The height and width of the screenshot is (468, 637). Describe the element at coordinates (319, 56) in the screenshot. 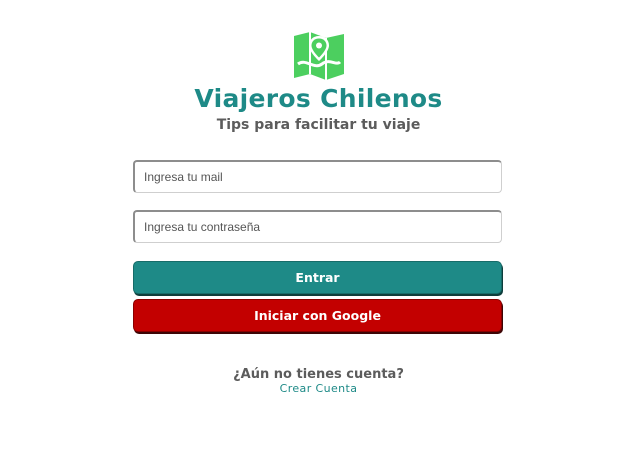

I see `map-pin-icon` at that location.